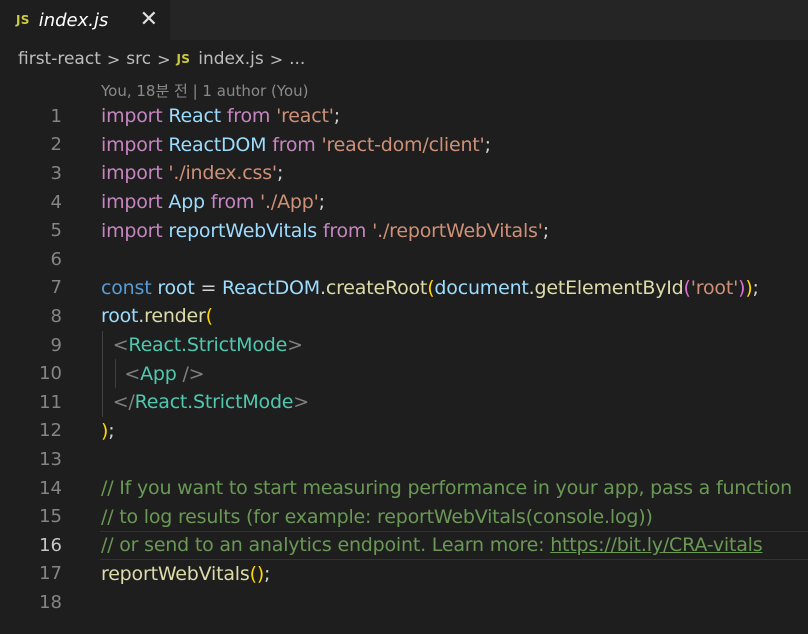 The height and width of the screenshot is (634, 808). What do you see at coordinates (404, 602) in the screenshot?
I see `code-line: 18` at bounding box center [404, 602].